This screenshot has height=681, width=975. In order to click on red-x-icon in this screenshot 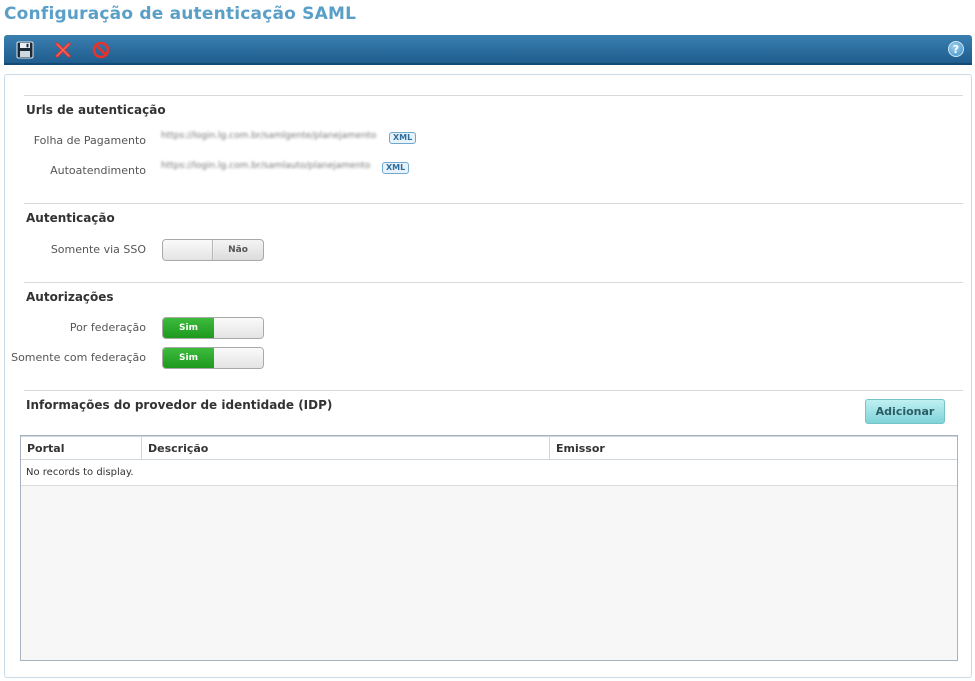, I will do `click(63, 50)`.